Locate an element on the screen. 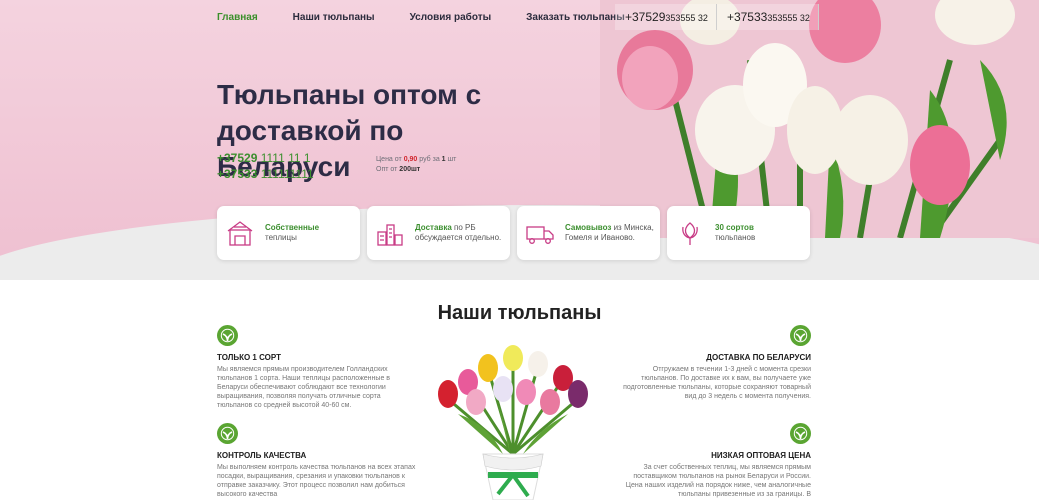 This screenshot has height=500, width=1039. feature-title: КОНТРОЛЬ КАЧЕСТВА is located at coordinates (262, 455).